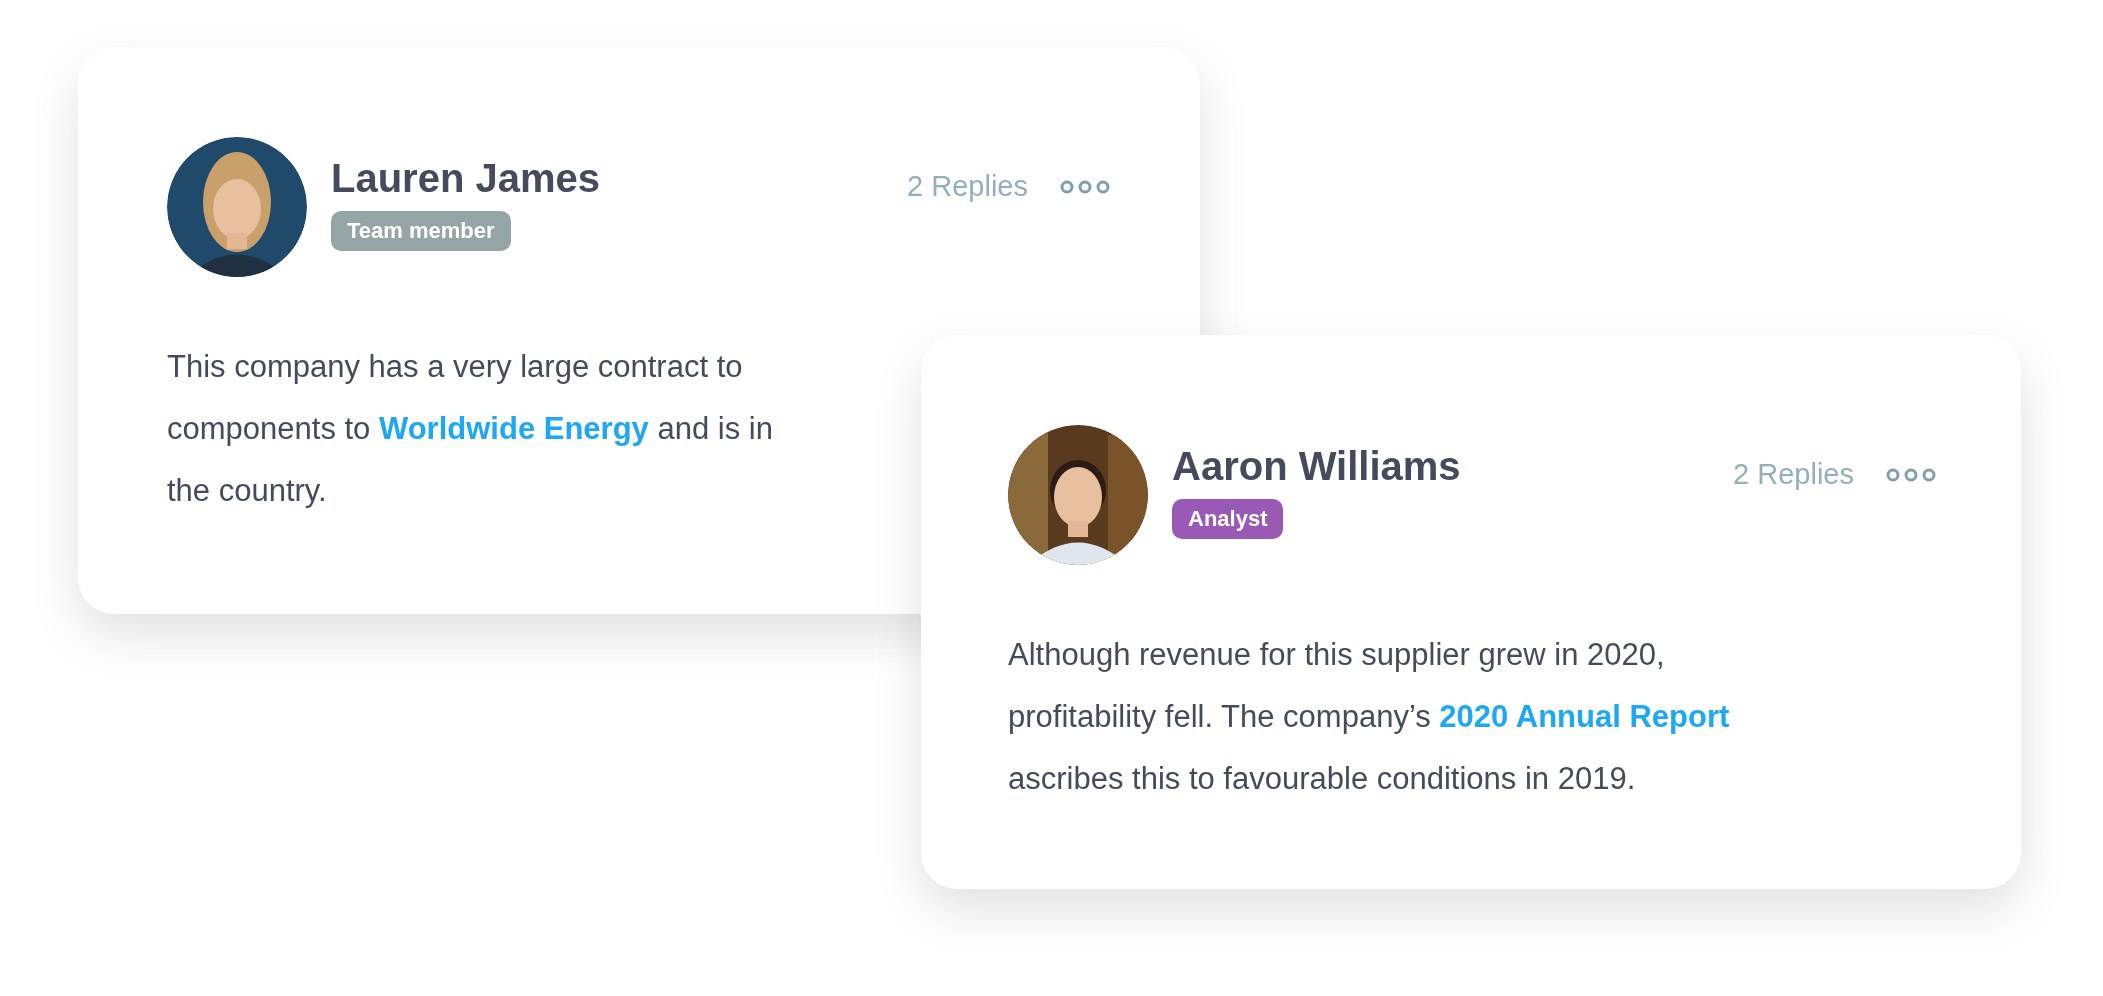 The image size is (2103, 996). I want to click on comment-text: ascribes this to favourable conditions in 2019., so click(1322, 779).